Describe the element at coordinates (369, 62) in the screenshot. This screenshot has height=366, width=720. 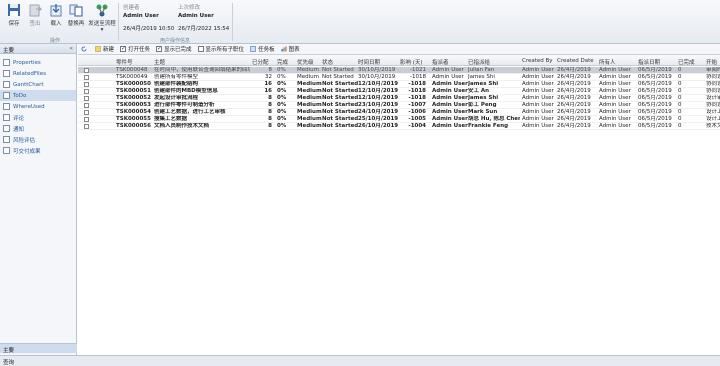
I see `column-header-date: 时间日期` at that location.